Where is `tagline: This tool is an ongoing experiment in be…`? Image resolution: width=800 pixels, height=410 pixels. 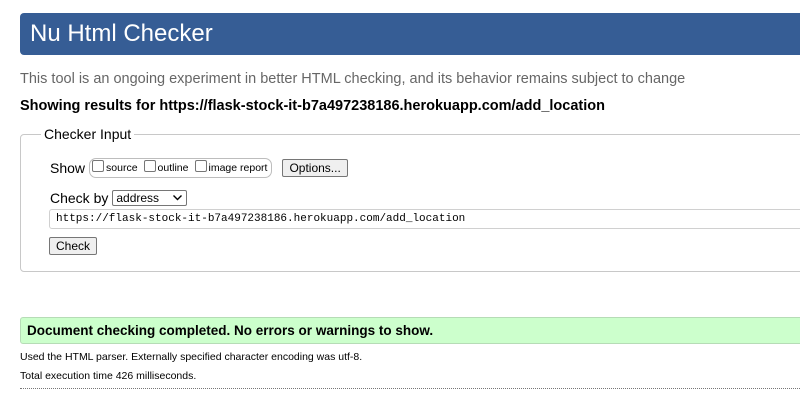
tagline: This tool is an ongoing experiment in be… is located at coordinates (353, 79).